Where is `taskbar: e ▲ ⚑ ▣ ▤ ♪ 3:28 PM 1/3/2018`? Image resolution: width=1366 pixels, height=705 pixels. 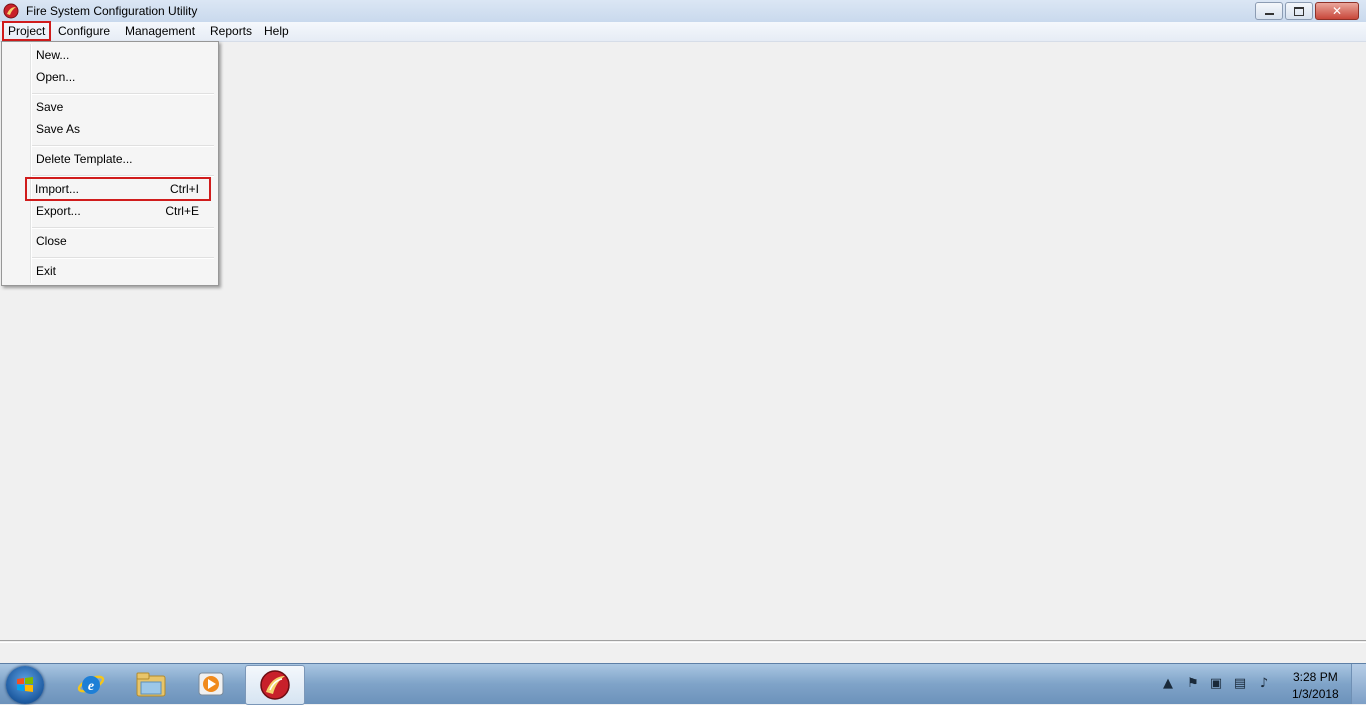 taskbar: e ▲ ⚑ ▣ ▤ ♪ 3:28 PM 1/3/2018 is located at coordinates (683, 684).